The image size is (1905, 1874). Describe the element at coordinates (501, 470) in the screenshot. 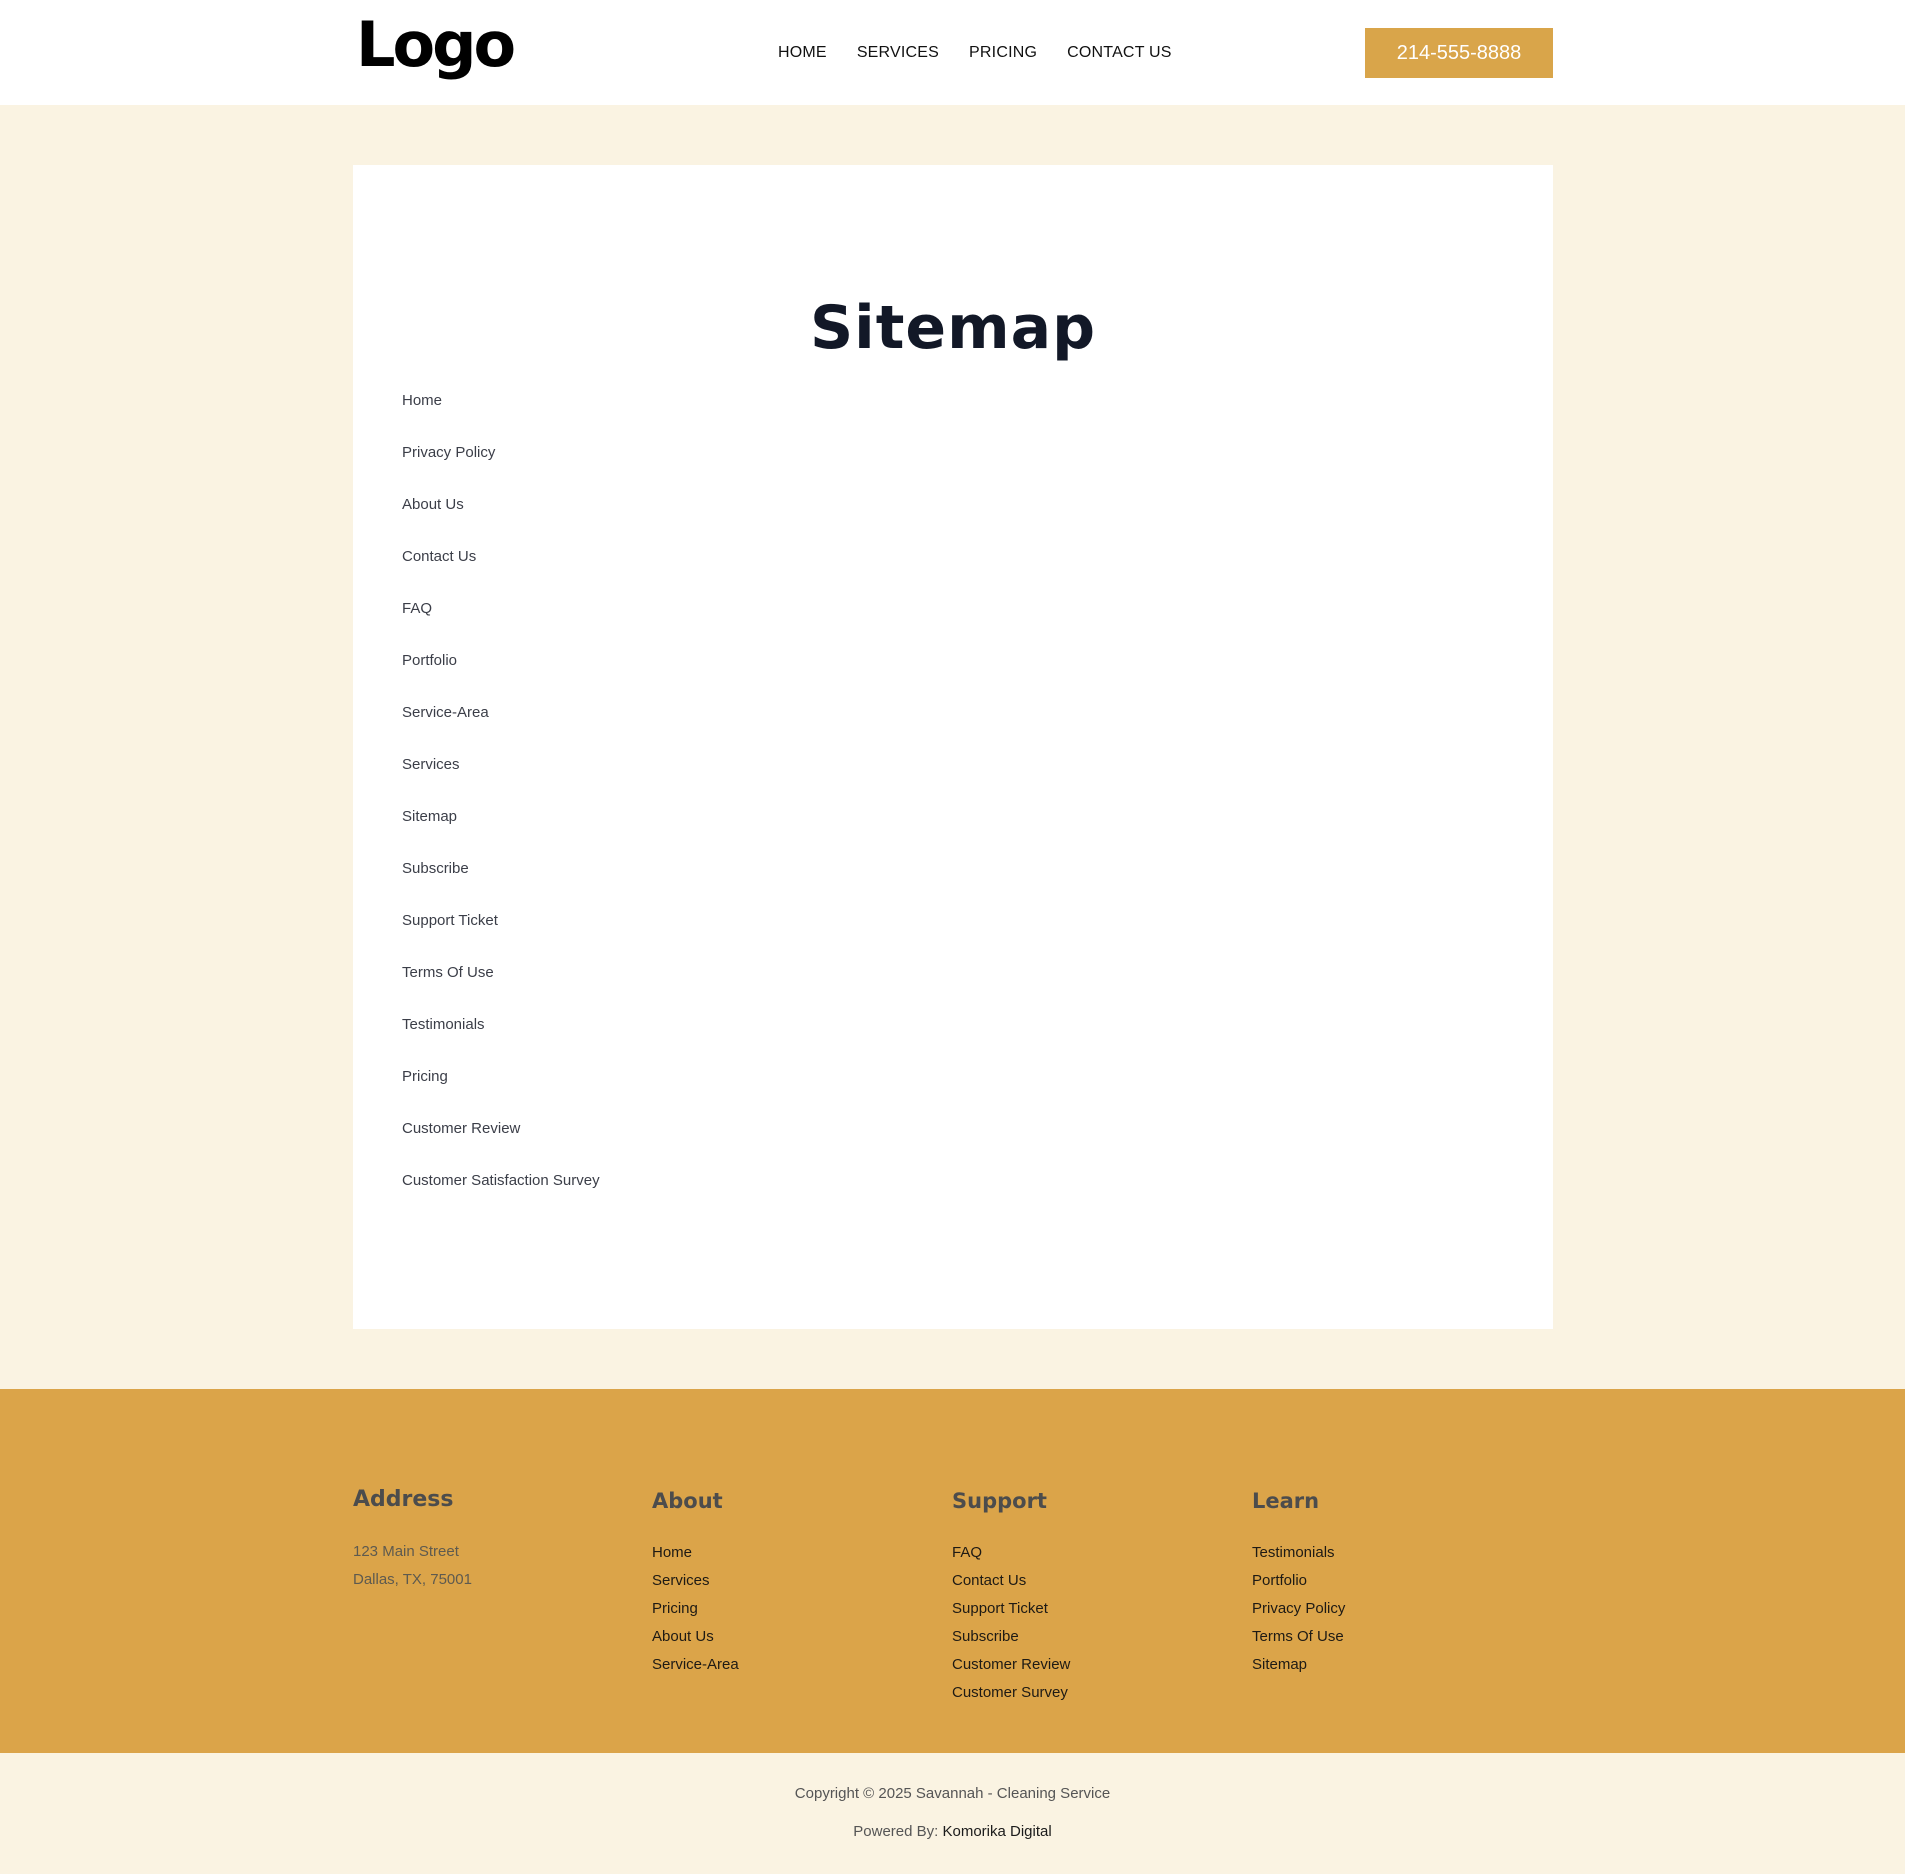

I see `sitemap-link-privacy-policy: Privacy Policy` at that location.